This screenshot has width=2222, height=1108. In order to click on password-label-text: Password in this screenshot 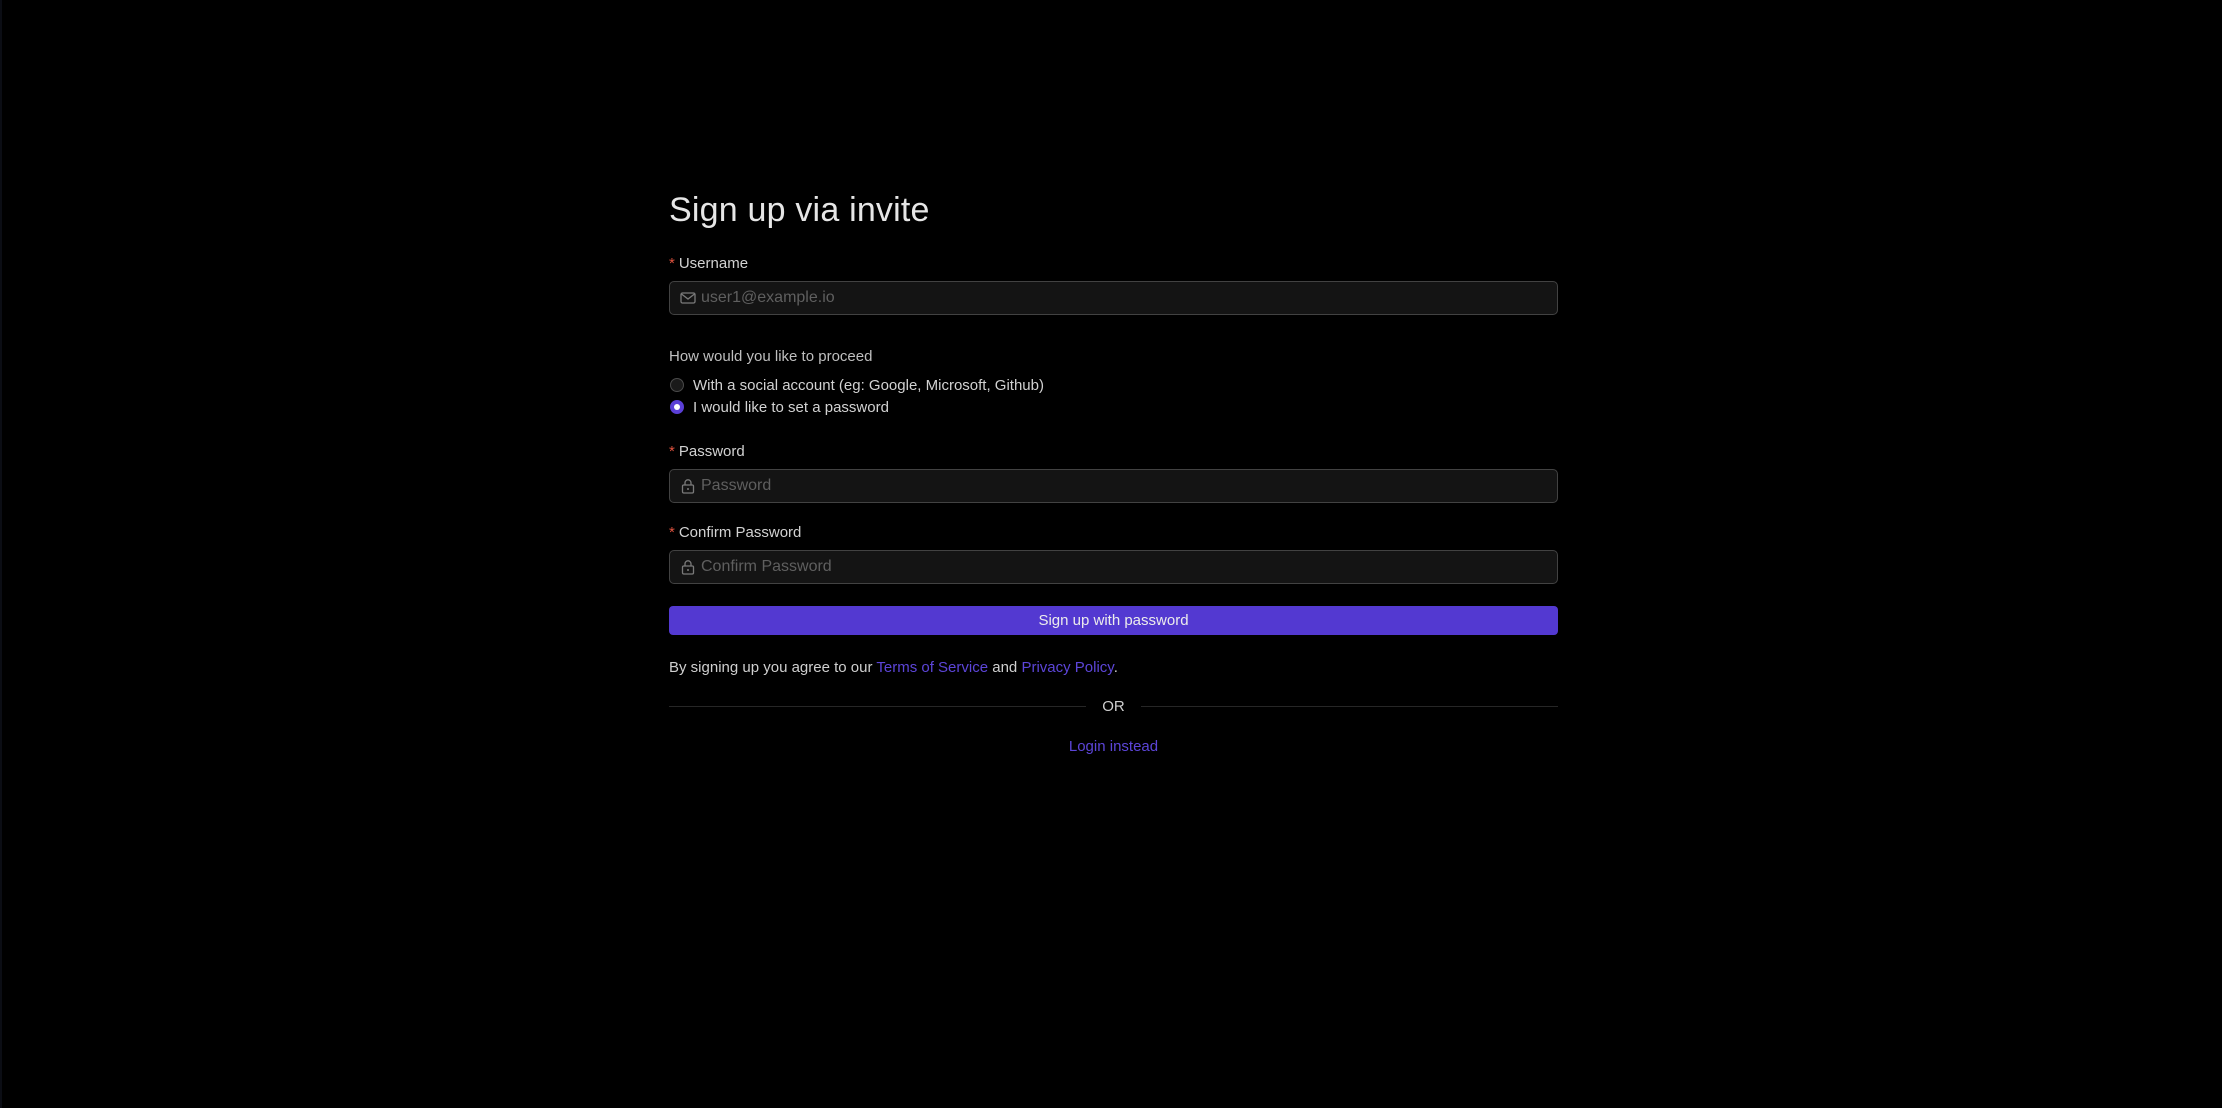, I will do `click(711, 451)`.